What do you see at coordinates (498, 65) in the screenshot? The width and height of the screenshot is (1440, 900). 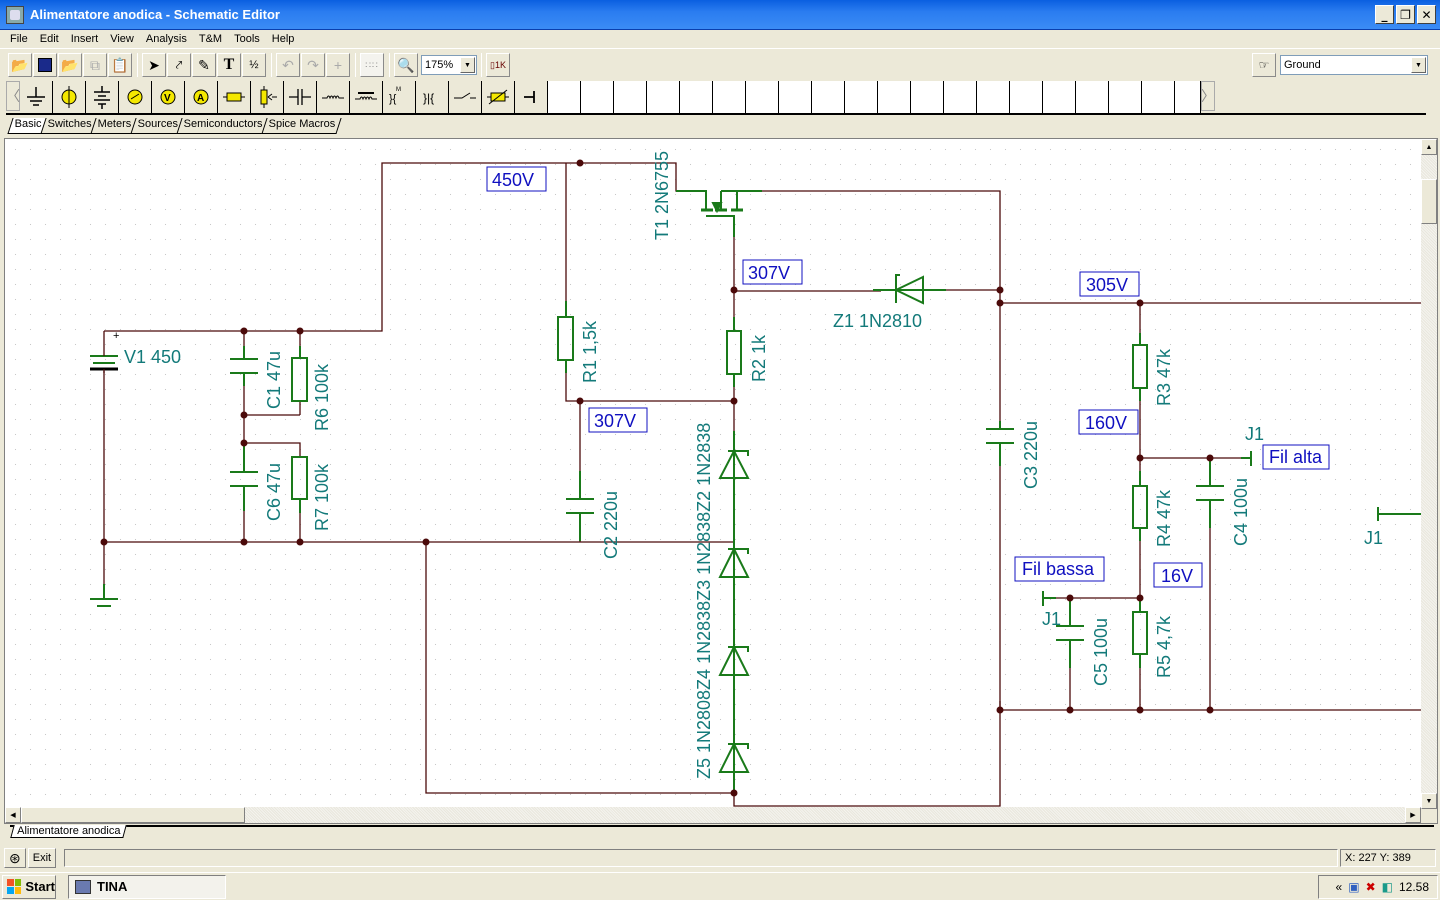 I see `component-value-button: ▯1K` at bounding box center [498, 65].